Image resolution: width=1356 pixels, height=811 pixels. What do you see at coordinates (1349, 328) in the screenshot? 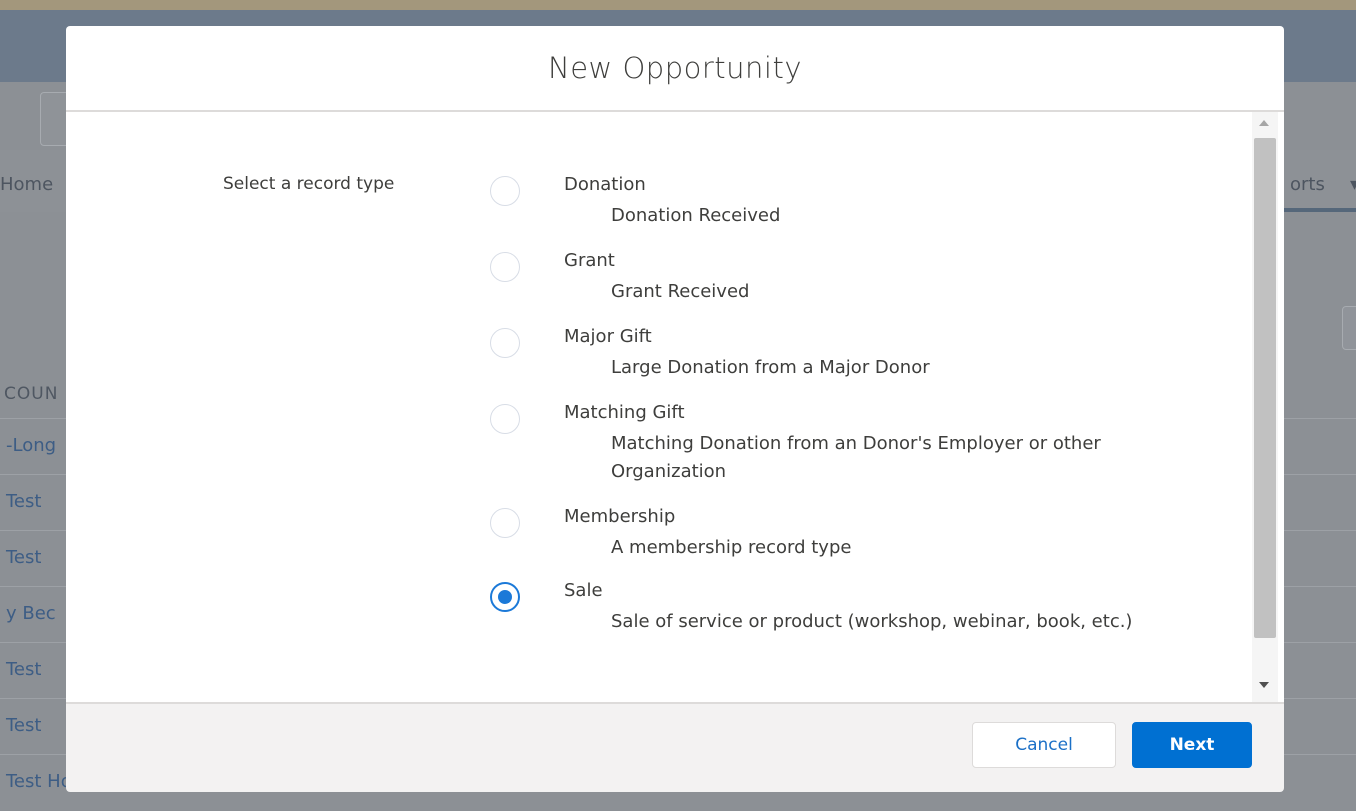
I see `app-action-button` at bounding box center [1349, 328].